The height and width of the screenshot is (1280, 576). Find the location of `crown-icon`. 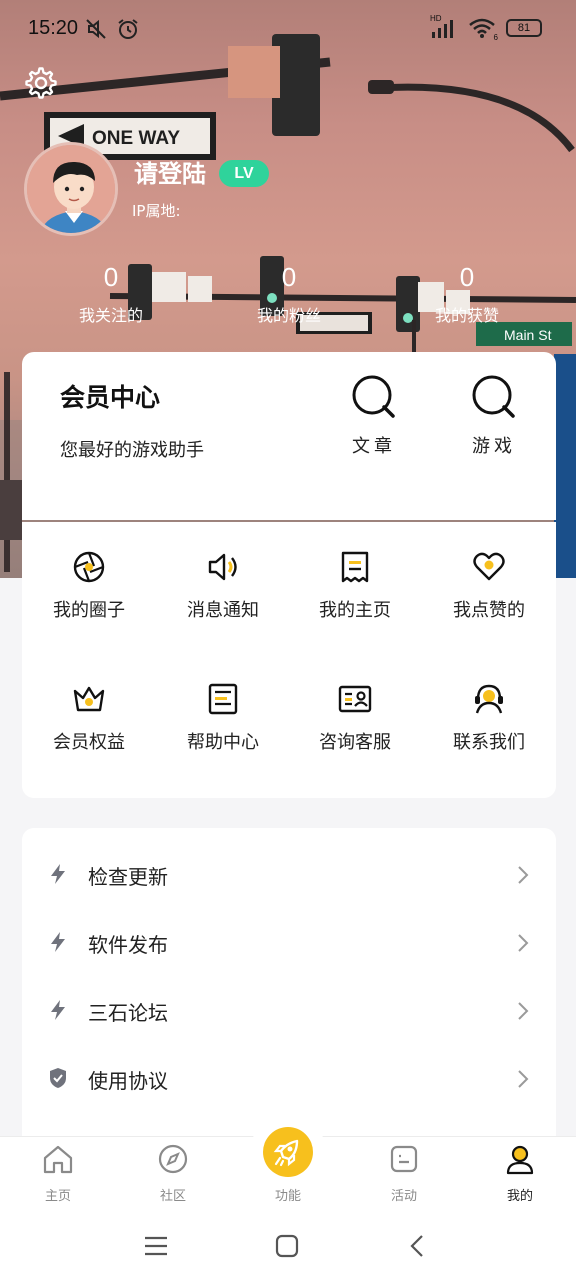

crown-icon is located at coordinates (89, 699).